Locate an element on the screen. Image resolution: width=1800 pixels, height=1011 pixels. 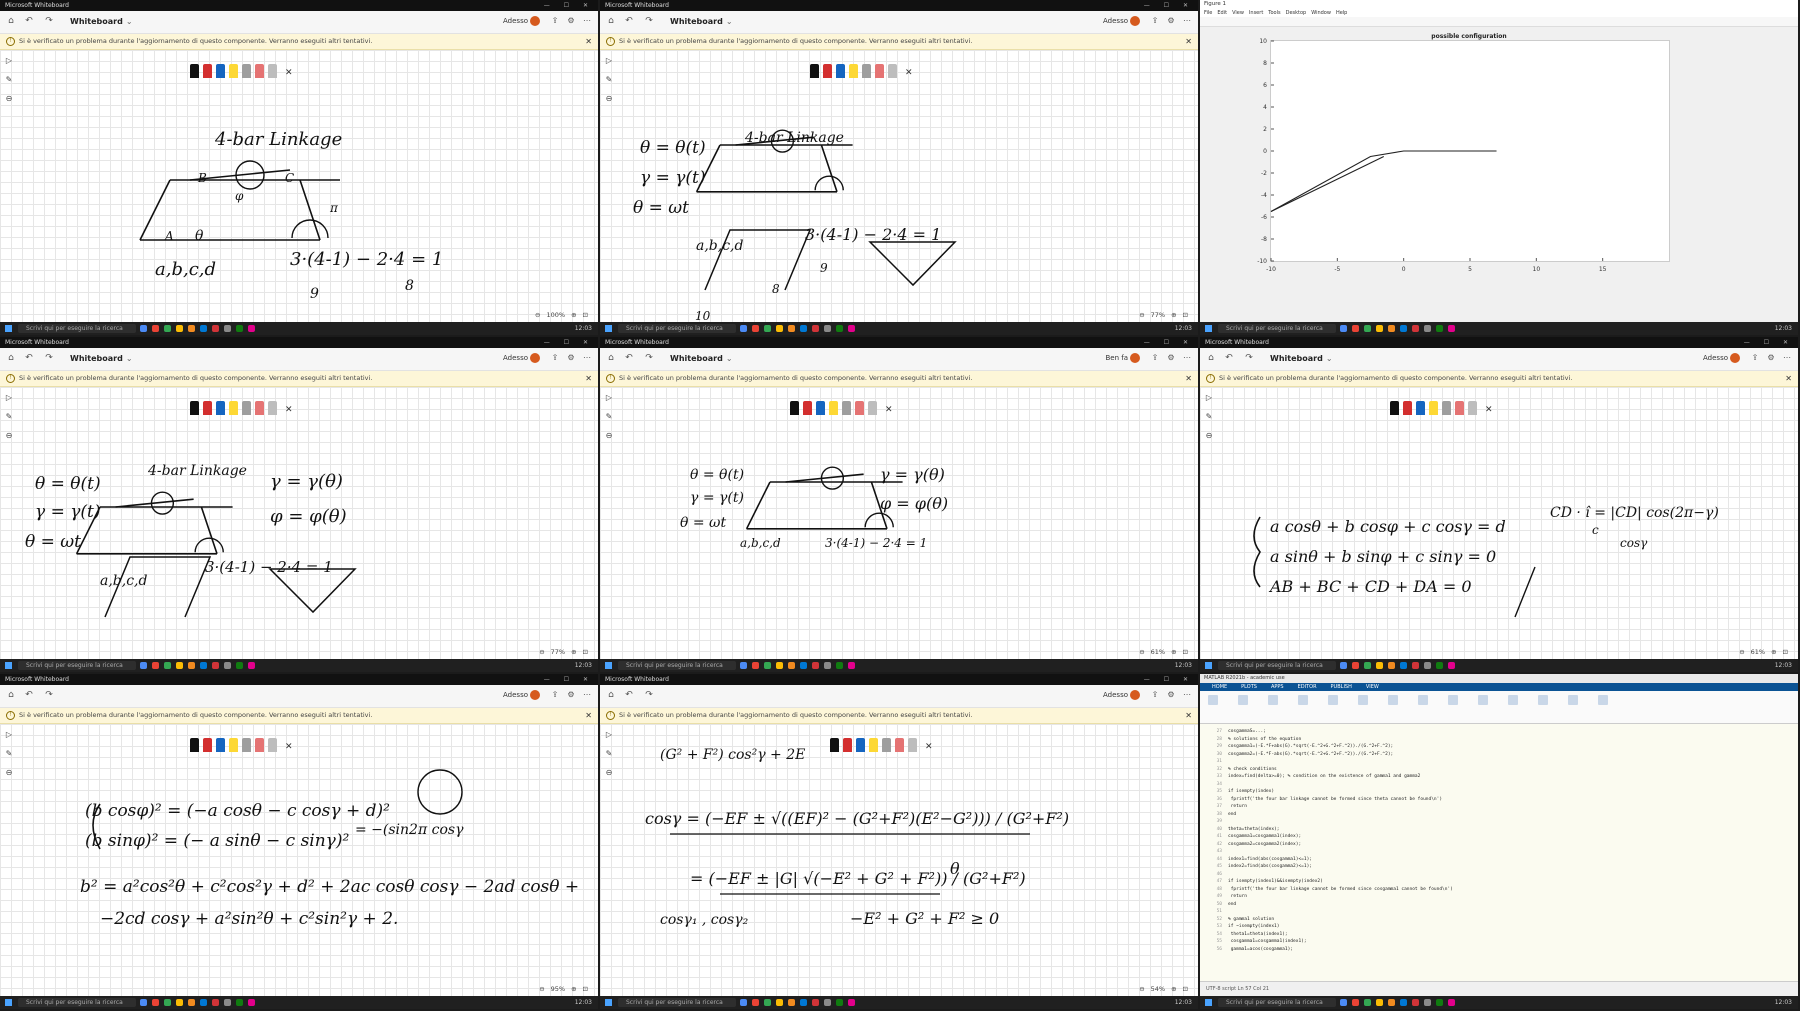
ribbon-tab: EDITOR is located at coordinates (1307, 687).